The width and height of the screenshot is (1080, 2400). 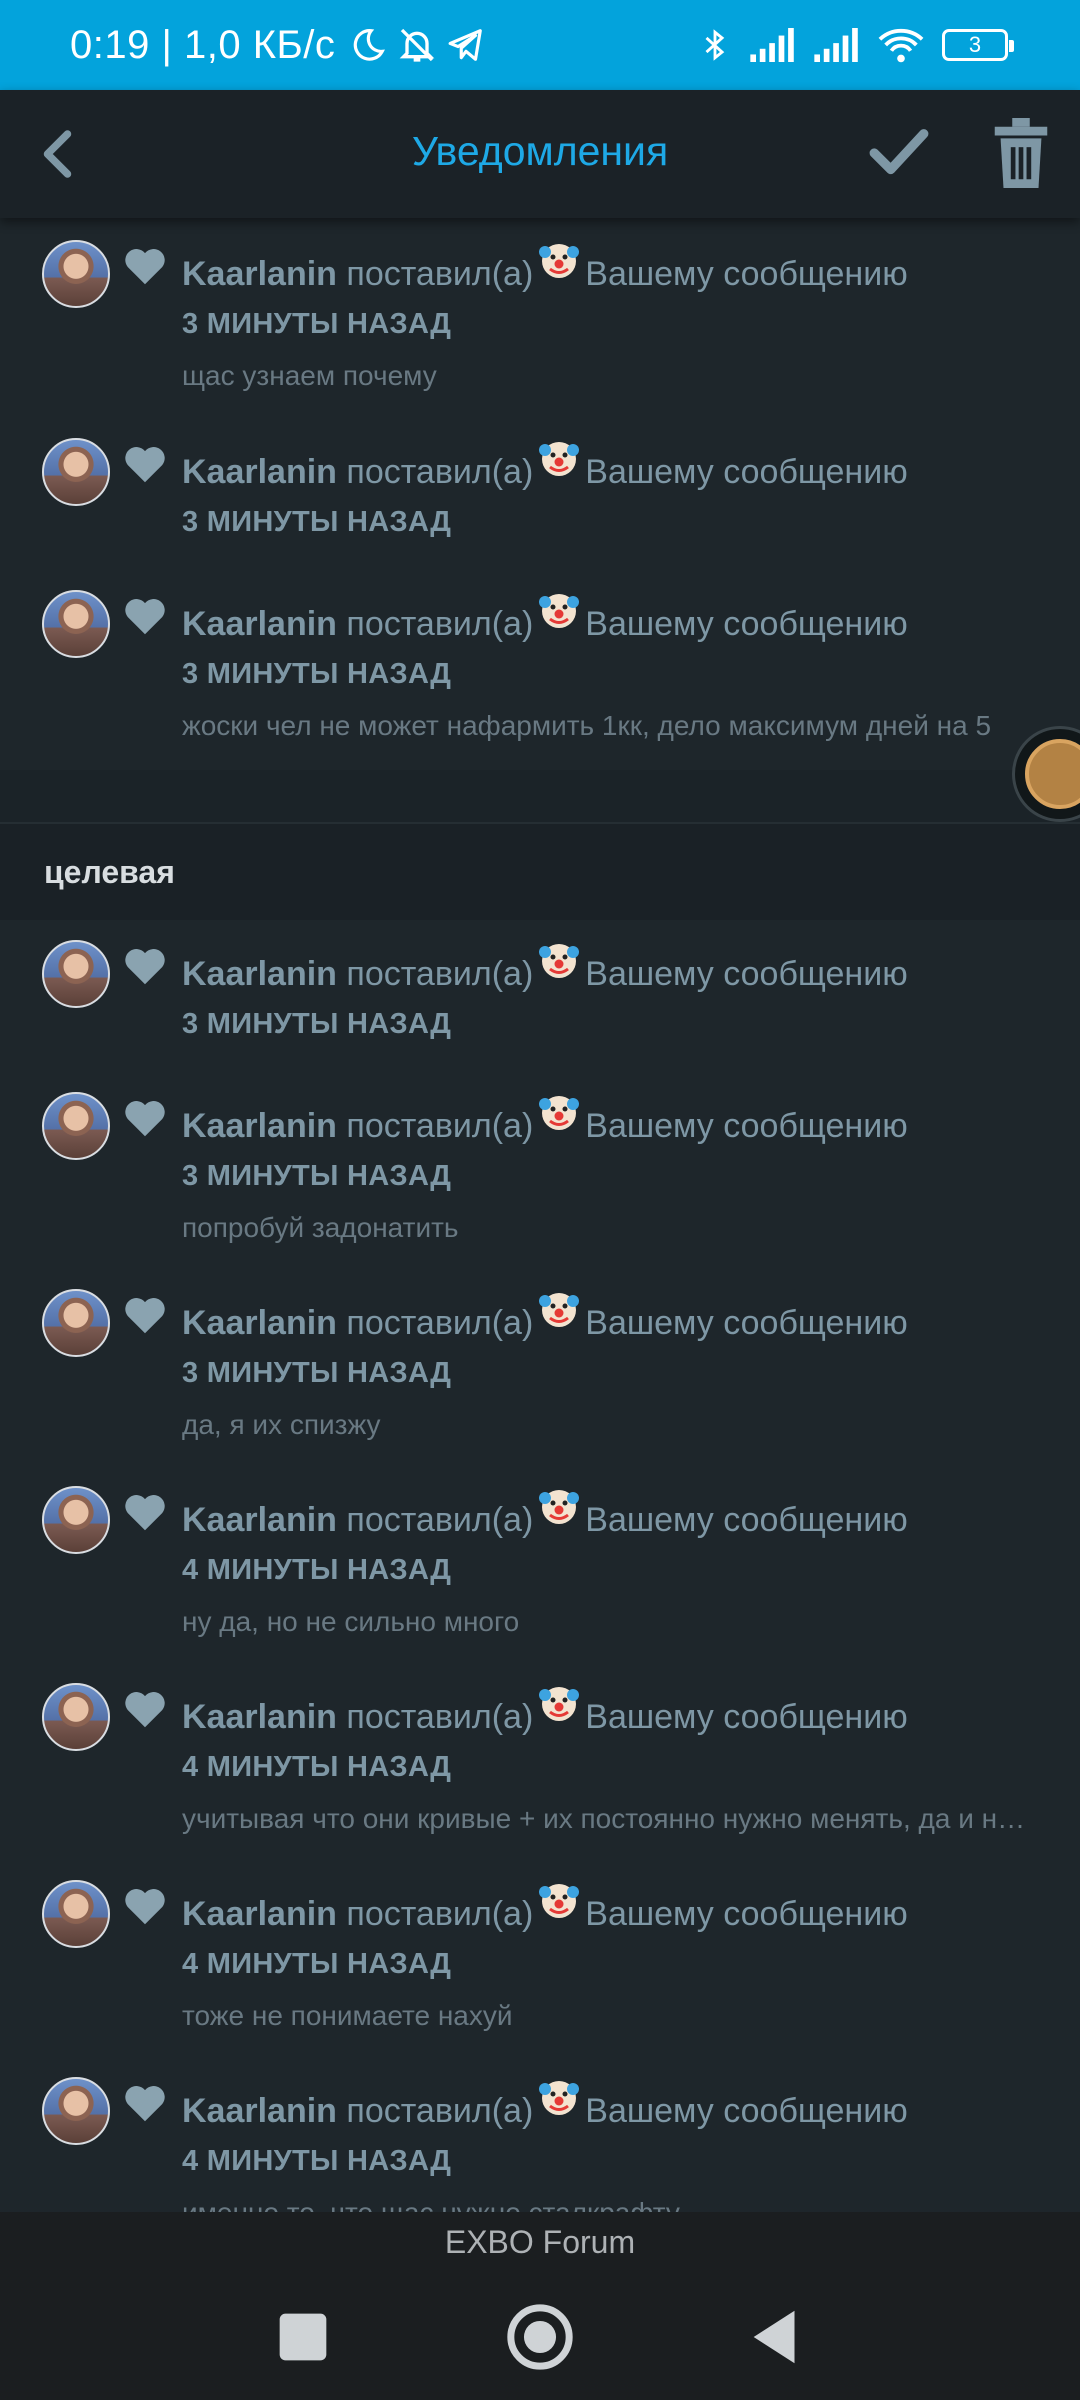 I want to click on message-excerpt: попробуй задонатить, so click(x=320, y=1227).